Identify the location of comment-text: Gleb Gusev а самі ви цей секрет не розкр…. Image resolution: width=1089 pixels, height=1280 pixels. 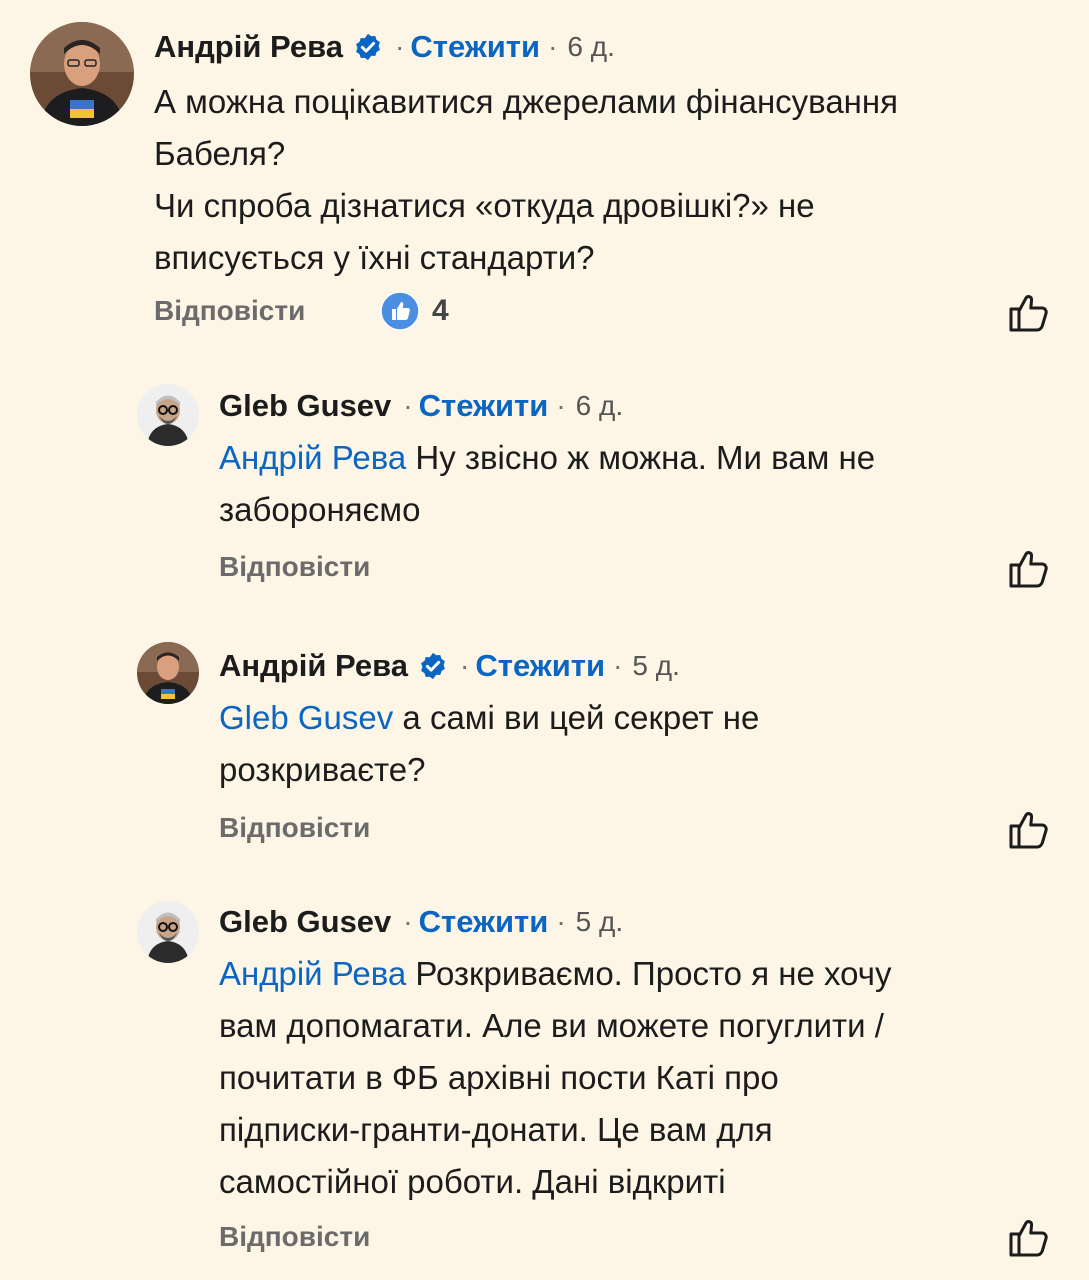
(644, 744).